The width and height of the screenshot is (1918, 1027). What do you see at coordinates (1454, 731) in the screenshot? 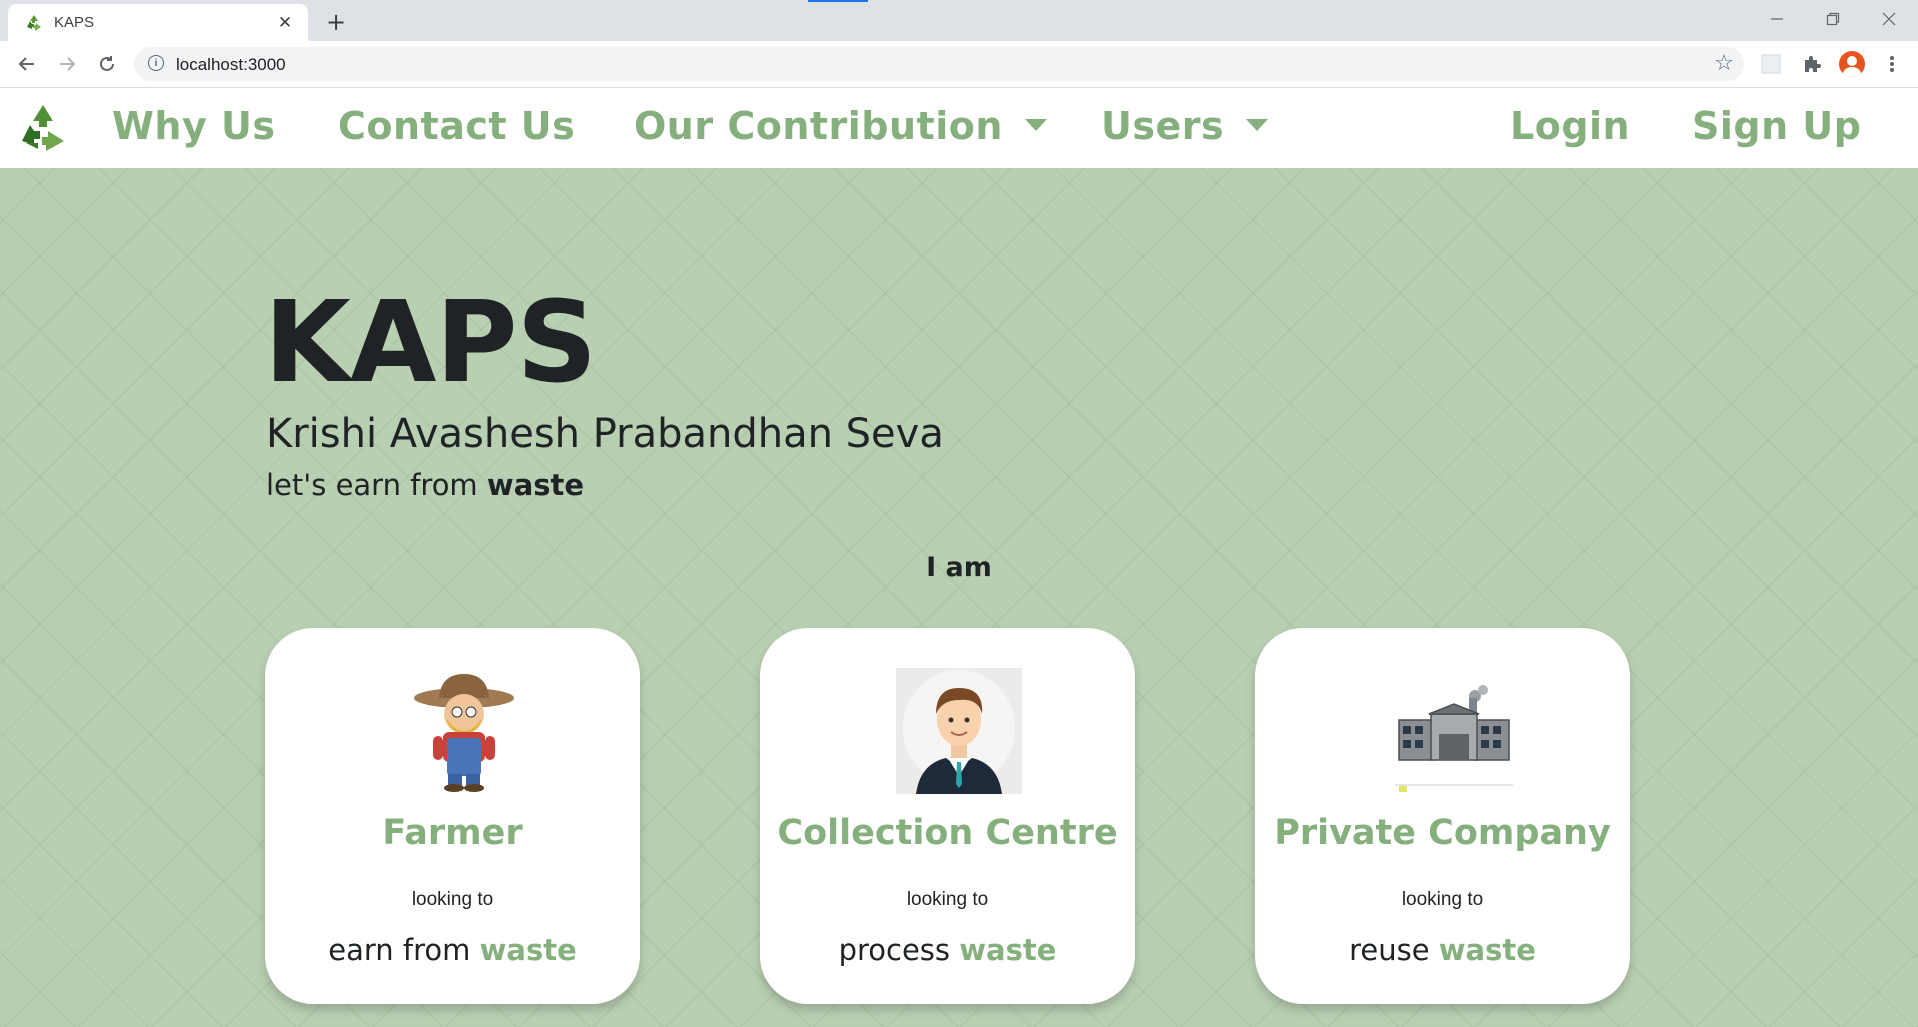
I see `factory-icon` at bounding box center [1454, 731].